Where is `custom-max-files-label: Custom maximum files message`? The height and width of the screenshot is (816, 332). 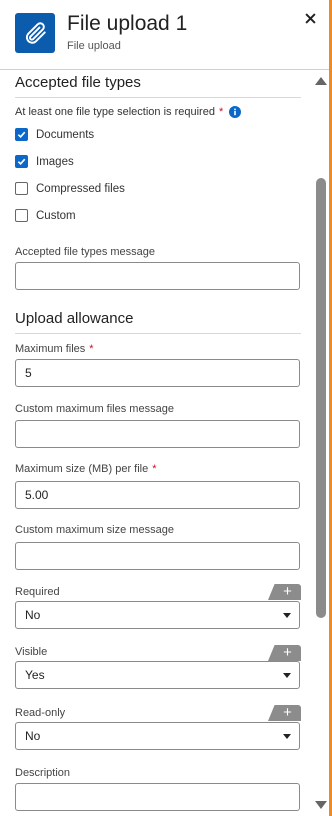
custom-max-files-label: Custom maximum files message is located at coordinates (94, 409).